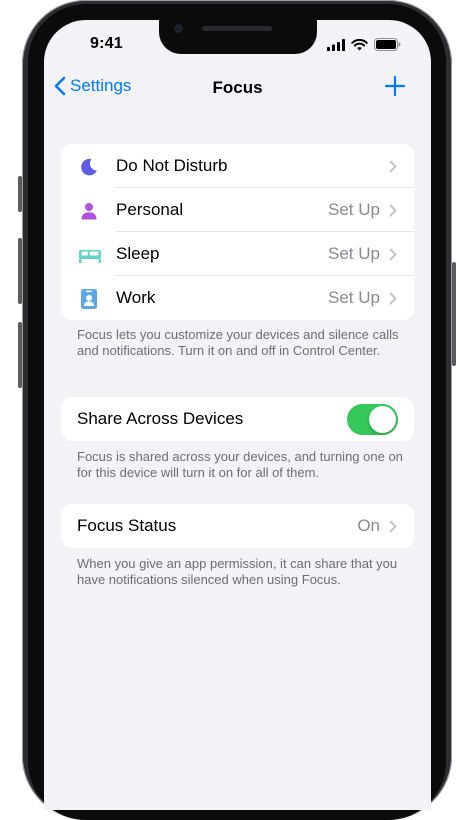 This screenshot has height=820, width=474. I want to click on status-time: 9:41, so click(106, 43).